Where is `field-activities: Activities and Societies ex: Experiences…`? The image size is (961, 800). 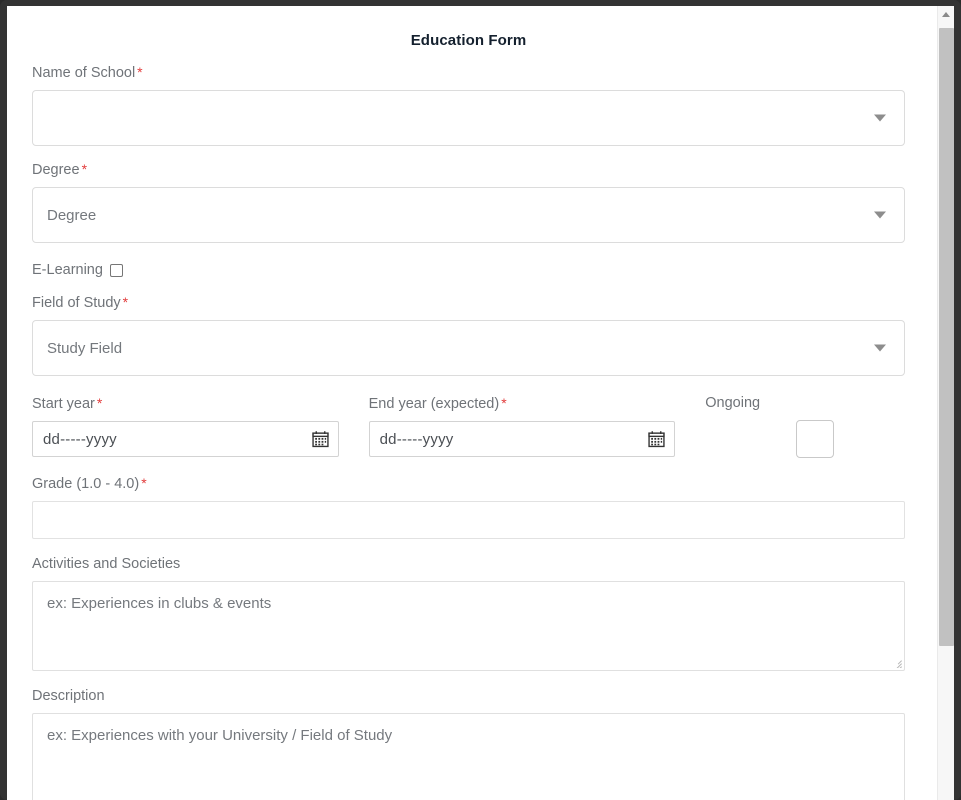
field-activities: Activities and Societies ex: Experiences… is located at coordinates (468, 613).